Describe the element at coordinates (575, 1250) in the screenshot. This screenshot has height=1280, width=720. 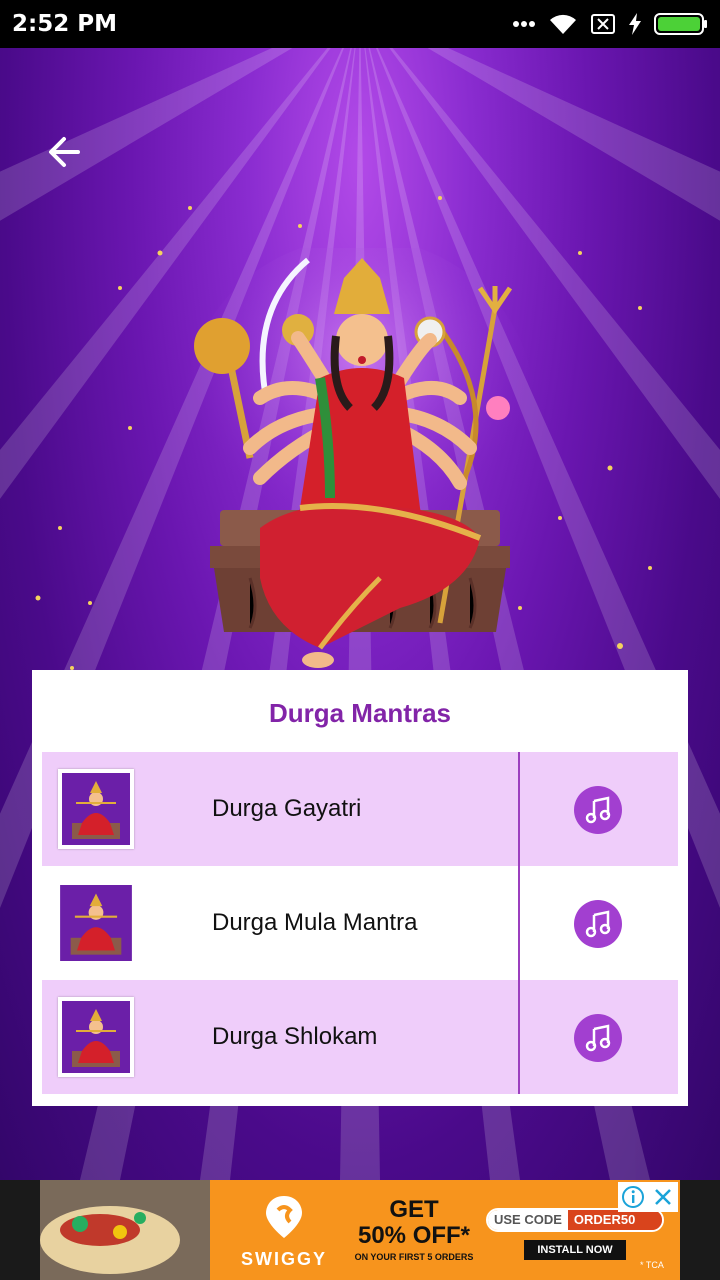
I see `ad-install-button: INSTALL NOW` at that location.